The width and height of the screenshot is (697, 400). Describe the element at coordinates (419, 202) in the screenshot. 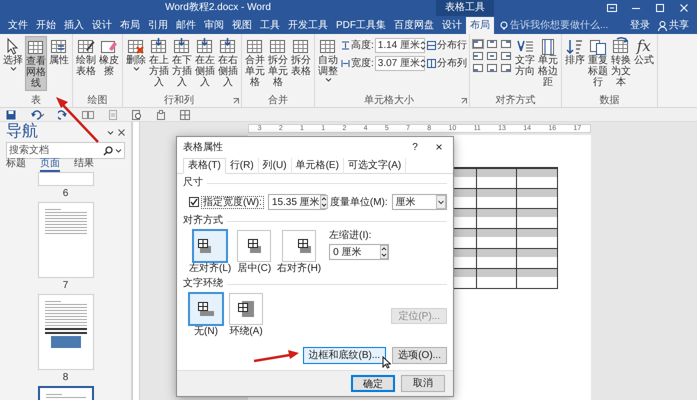

I see `unit-dropdown: 厘米` at that location.